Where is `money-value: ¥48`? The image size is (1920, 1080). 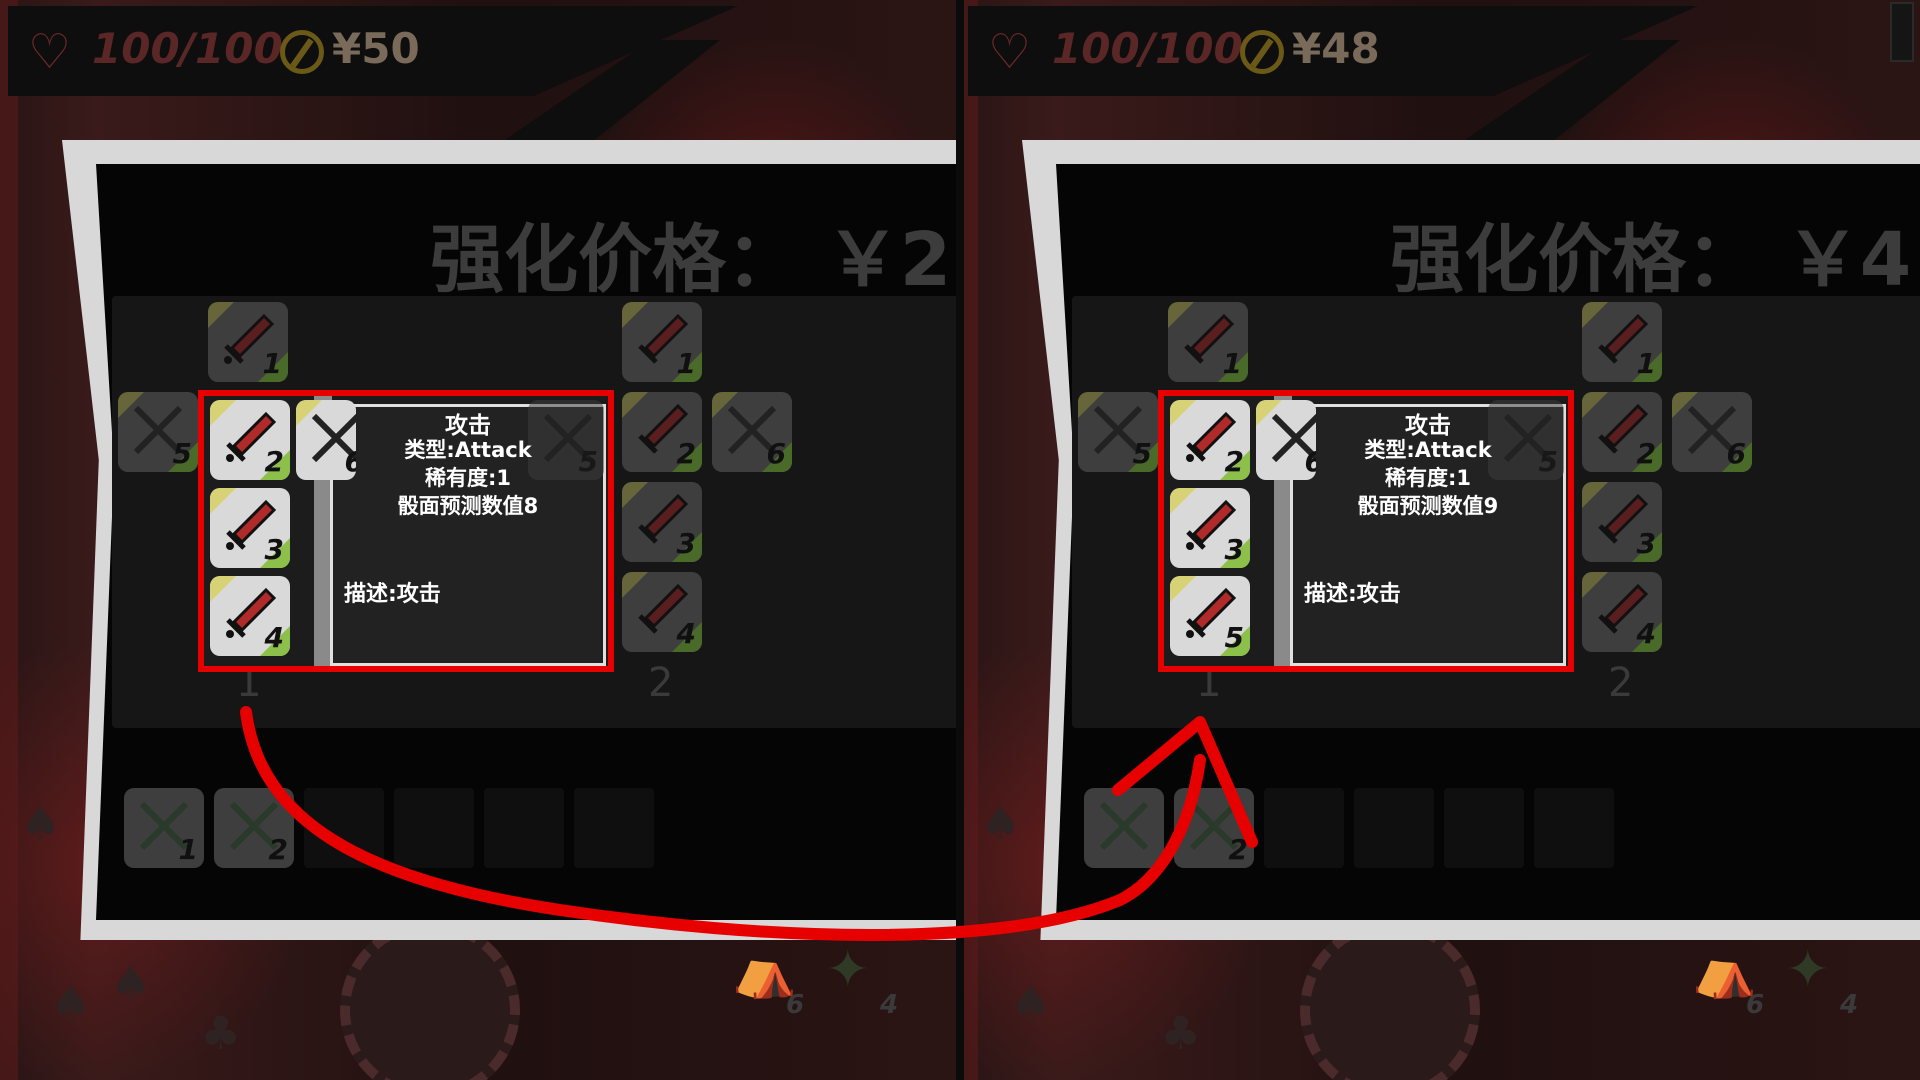 money-value: ¥48 is located at coordinates (1336, 48).